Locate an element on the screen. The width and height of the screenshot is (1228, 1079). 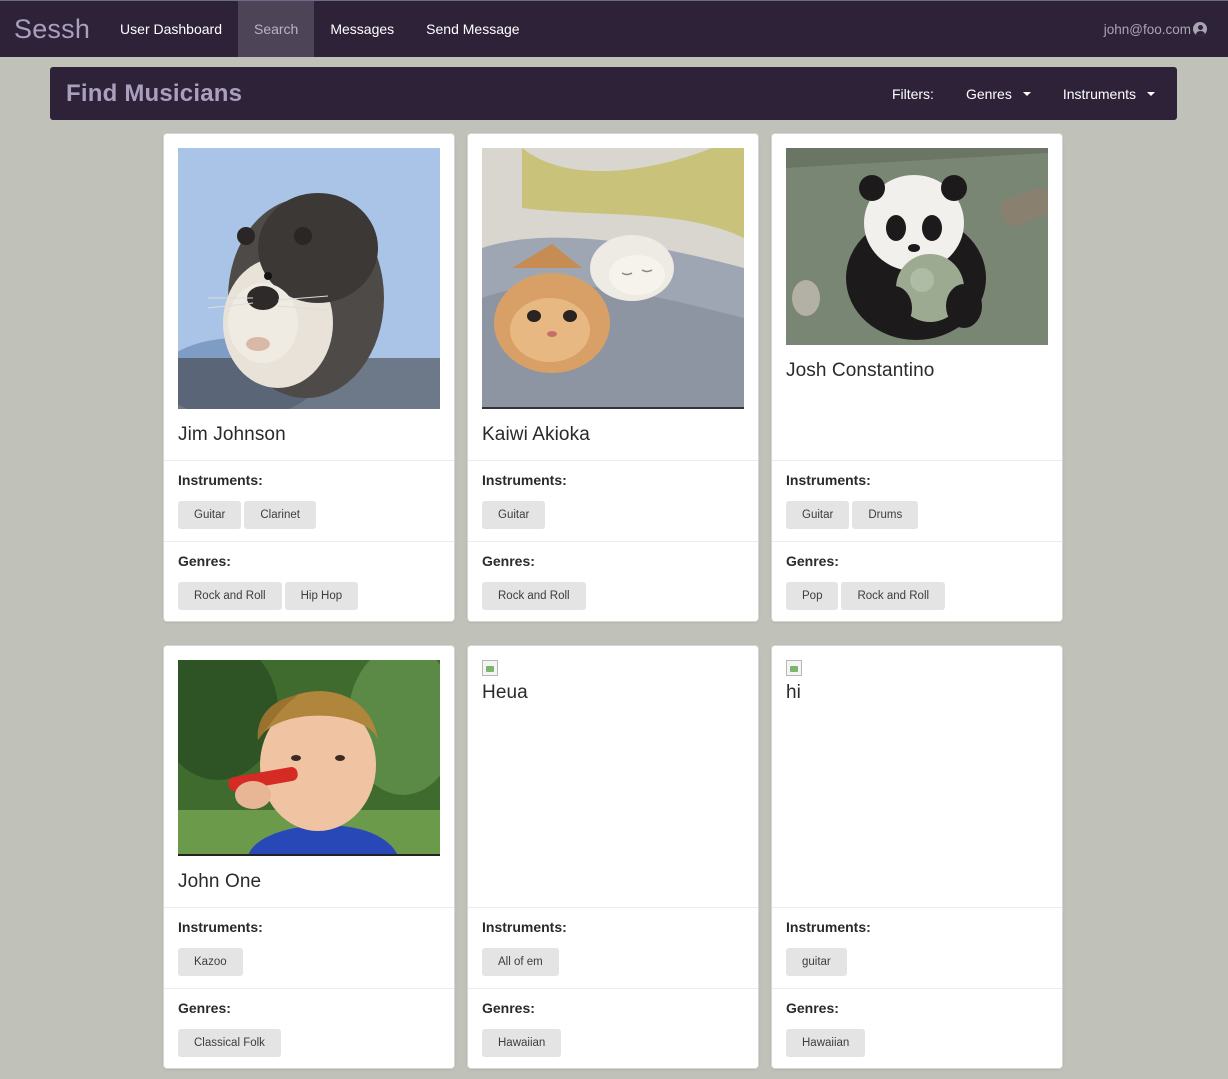
instruments-section: Instruments: Guitar Drums is located at coordinates (917, 500).